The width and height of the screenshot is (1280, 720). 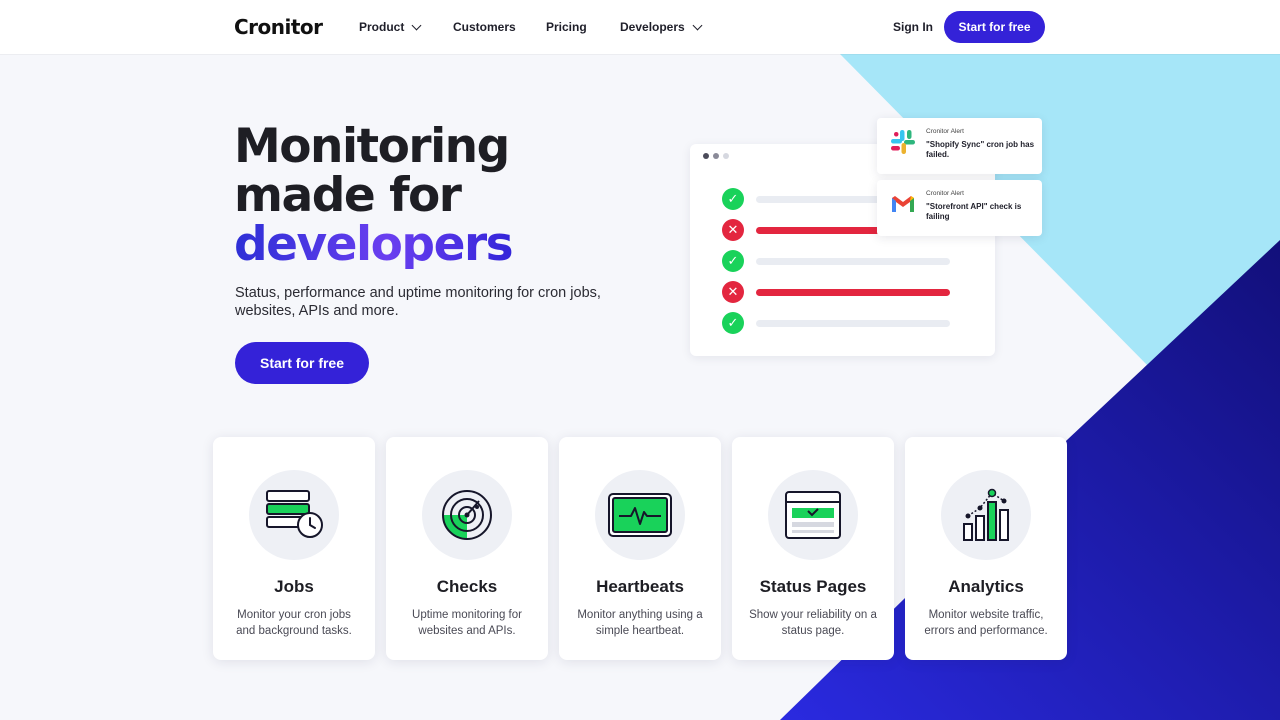 What do you see at coordinates (294, 586) in the screenshot?
I see `feature-title: Jobs` at bounding box center [294, 586].